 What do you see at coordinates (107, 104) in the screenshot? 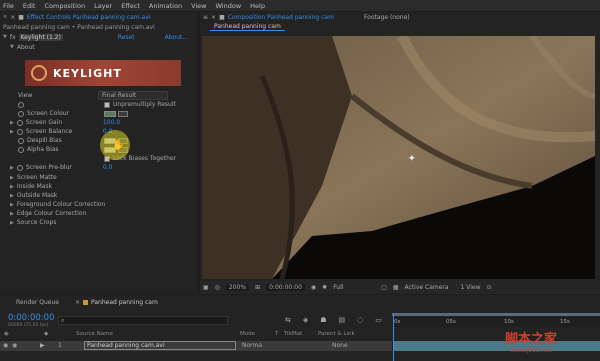
I see `unpremultiply-checkbox` at bounding box center [107, 104].